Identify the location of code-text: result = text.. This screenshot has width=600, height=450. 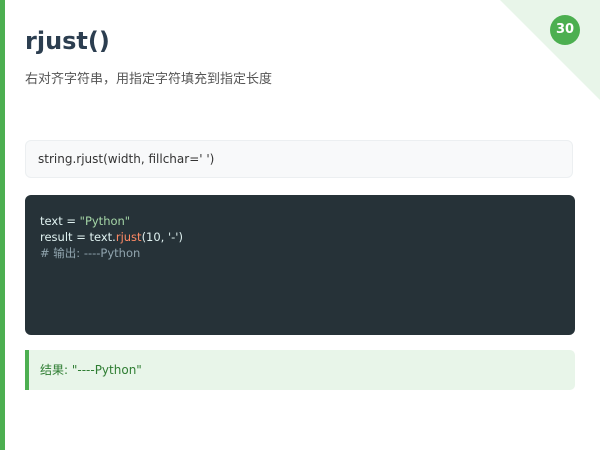
(78, 237).